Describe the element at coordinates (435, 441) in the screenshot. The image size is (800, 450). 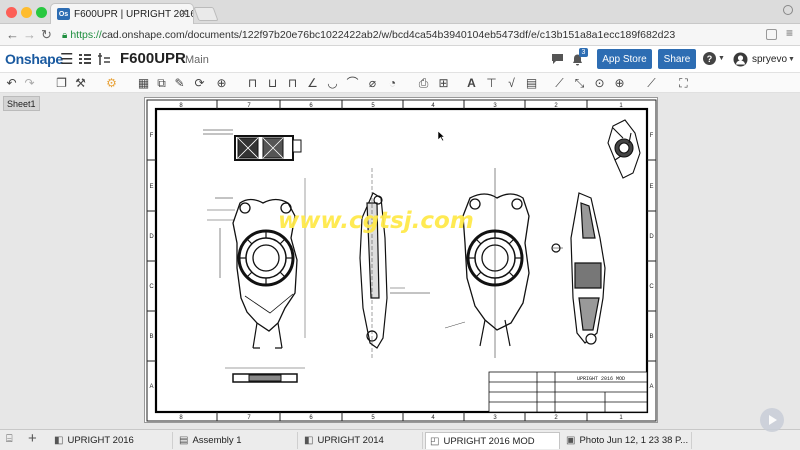
I see `drawing-icon: ◰` at that location.